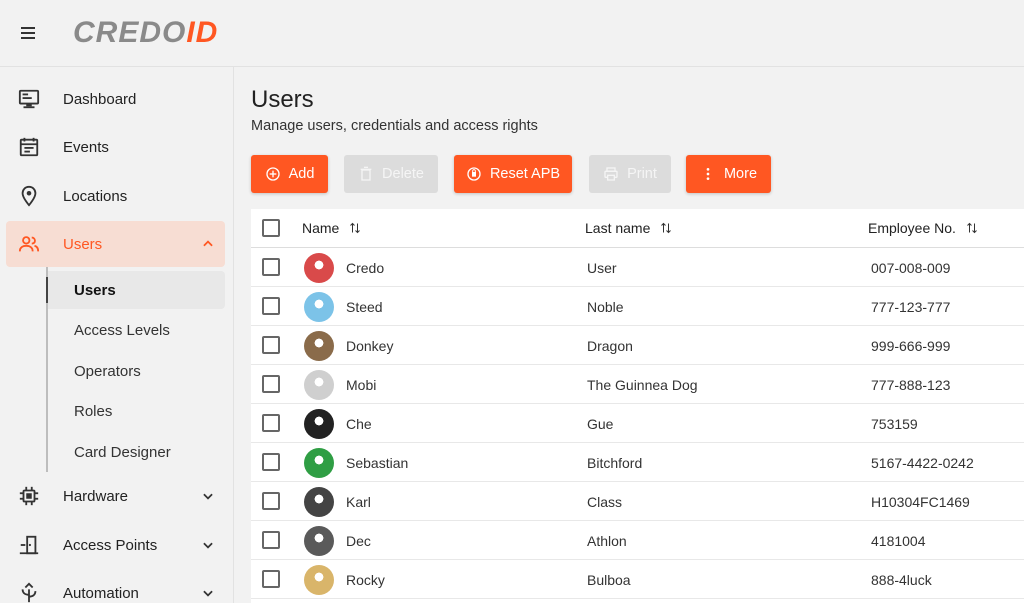  I want to click on sidebar-subitem-label: Access Levels, so click(122, 330).